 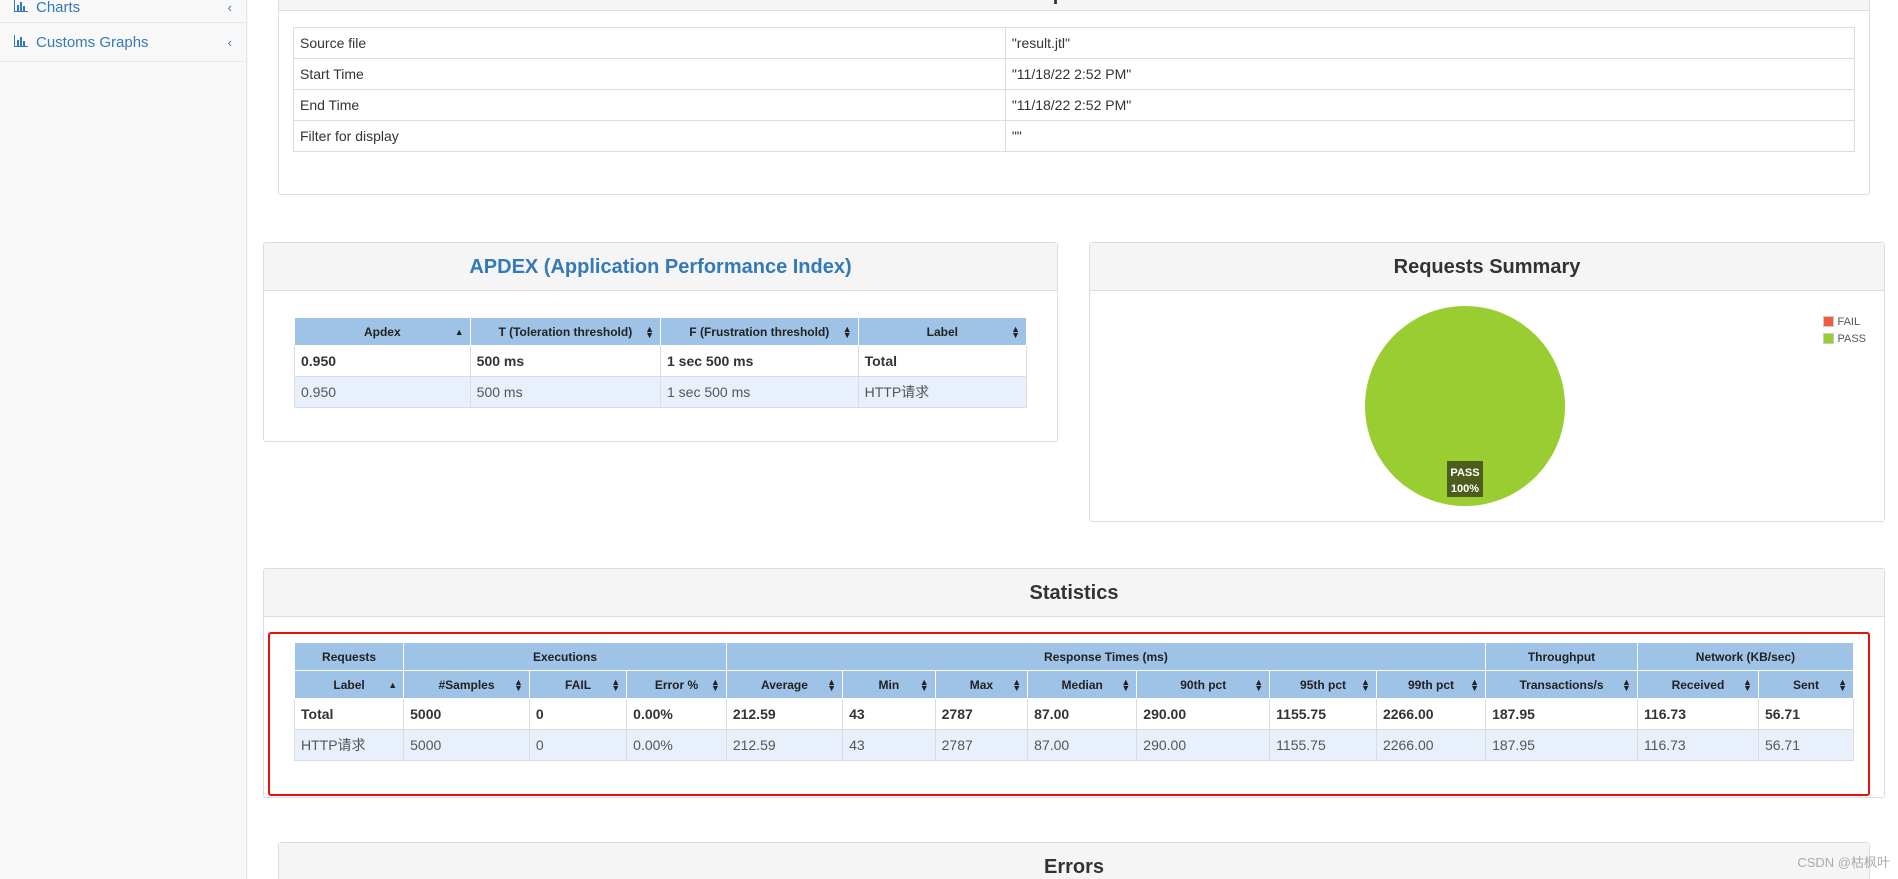 I want to click on column-label: #Samples, so click(x=466, y=684).